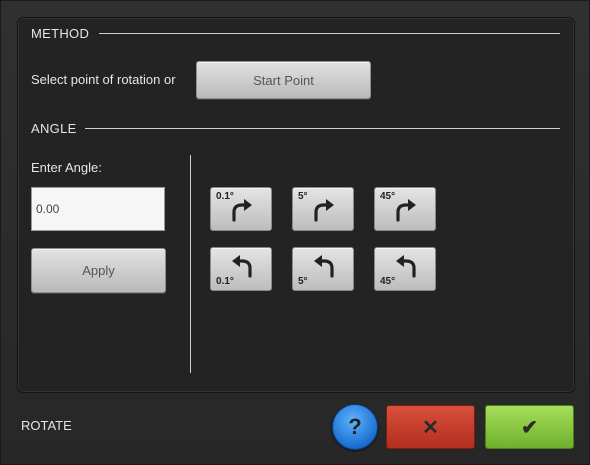 Image resolution: width=590 pixels, height=465 pixels. I want to click on help-button: ?, so click(355, 427).